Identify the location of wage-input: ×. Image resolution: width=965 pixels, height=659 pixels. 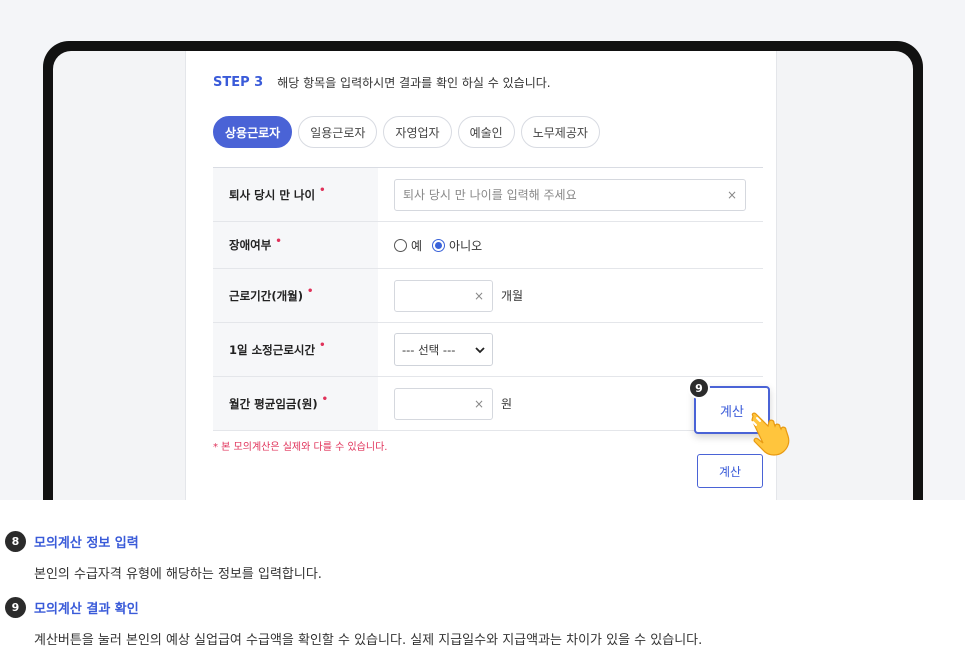
(443, 403).